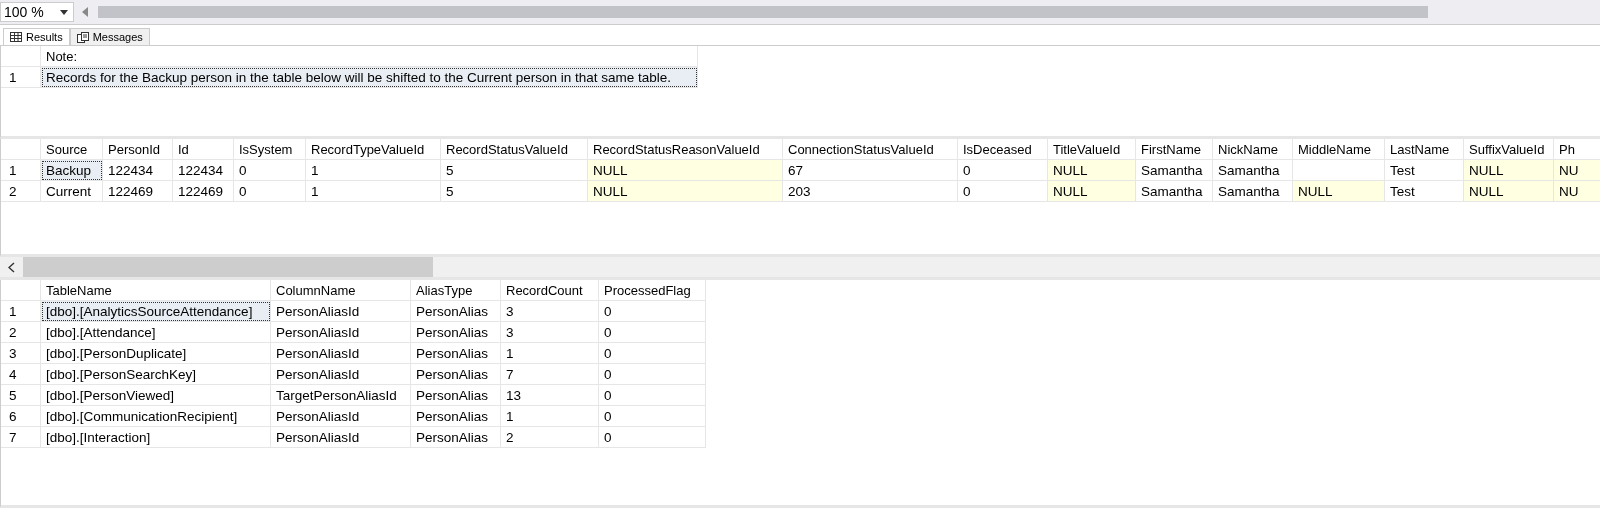 This screenshot has height=508, width=1600. What do you see at coordinates (550, 395) in the screenshot?
I see `table-cell: 13` at bounding box center [550, 395].